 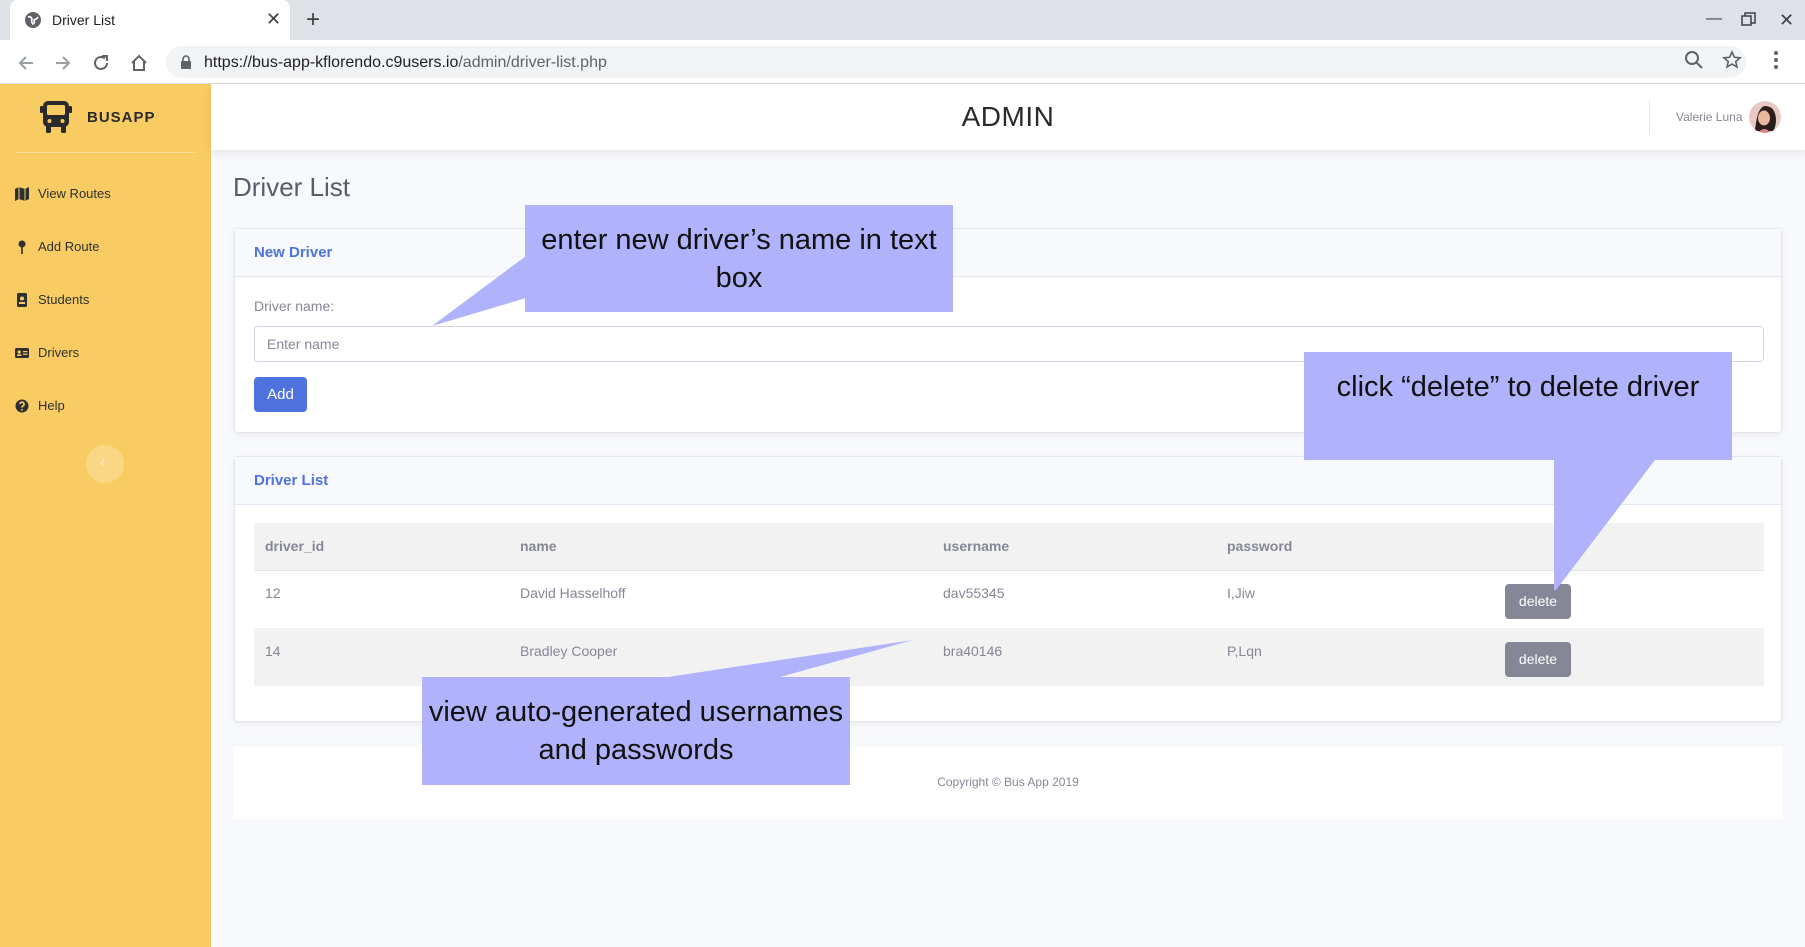 I want to click on page-title: Driver List, so click(x=292, y=187).